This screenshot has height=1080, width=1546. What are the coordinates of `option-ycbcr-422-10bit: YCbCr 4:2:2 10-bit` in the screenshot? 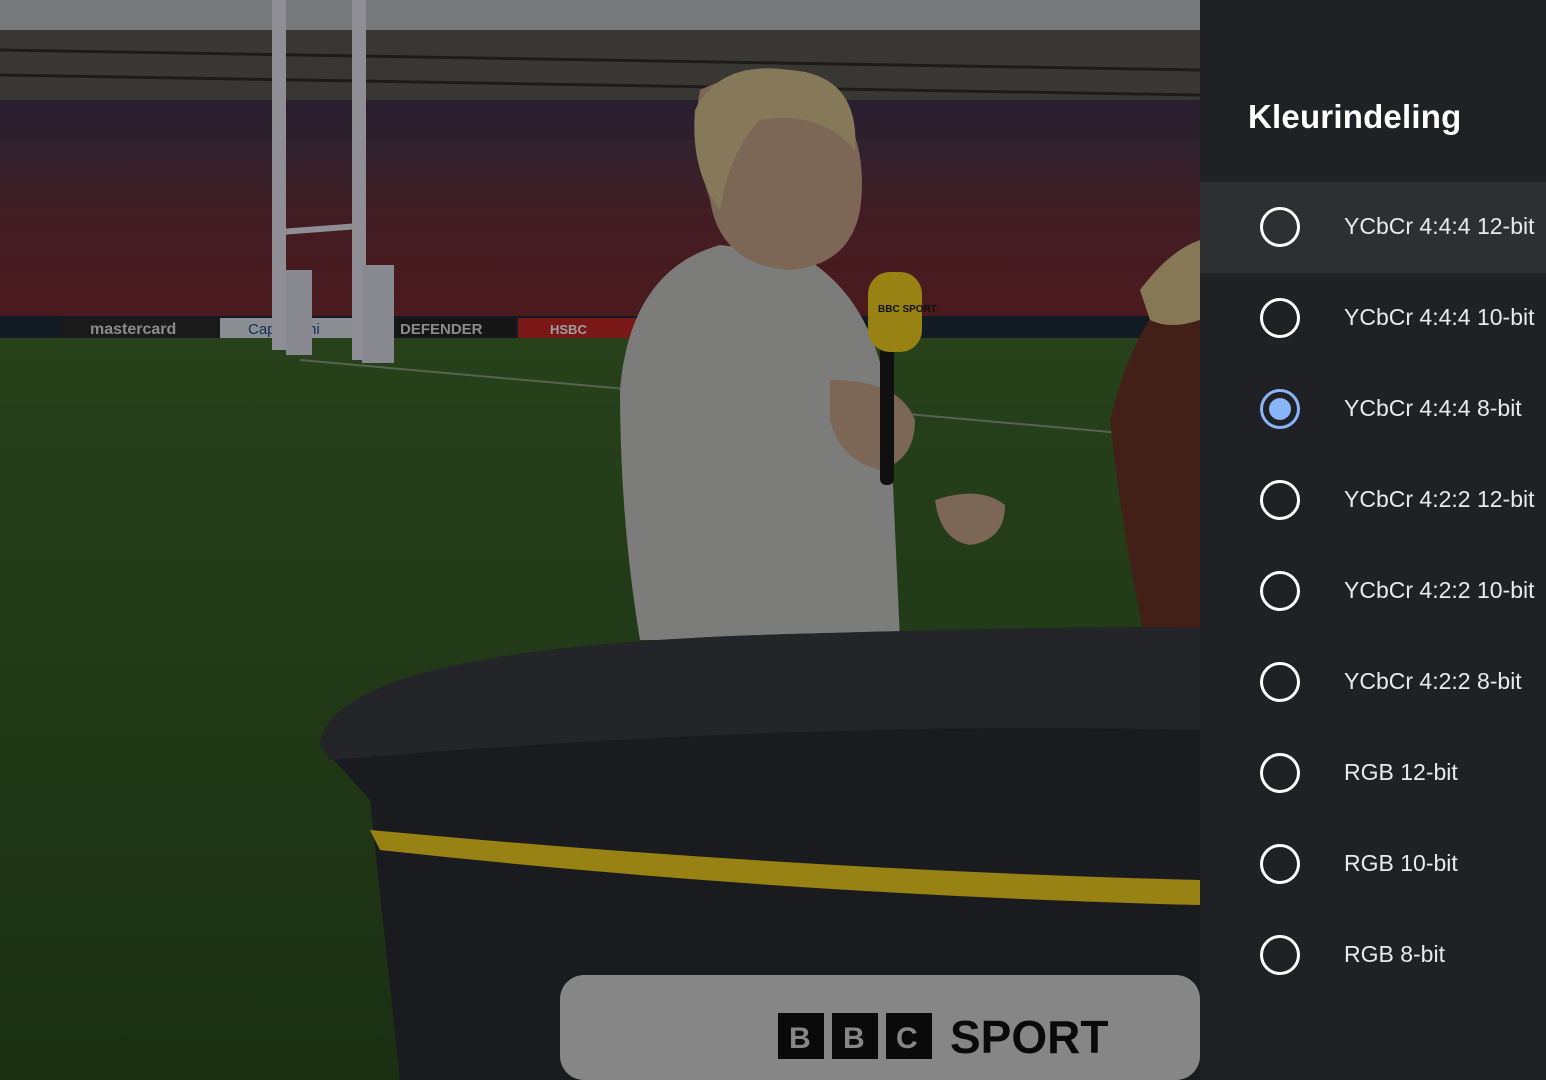 It's located at (1373, 591).